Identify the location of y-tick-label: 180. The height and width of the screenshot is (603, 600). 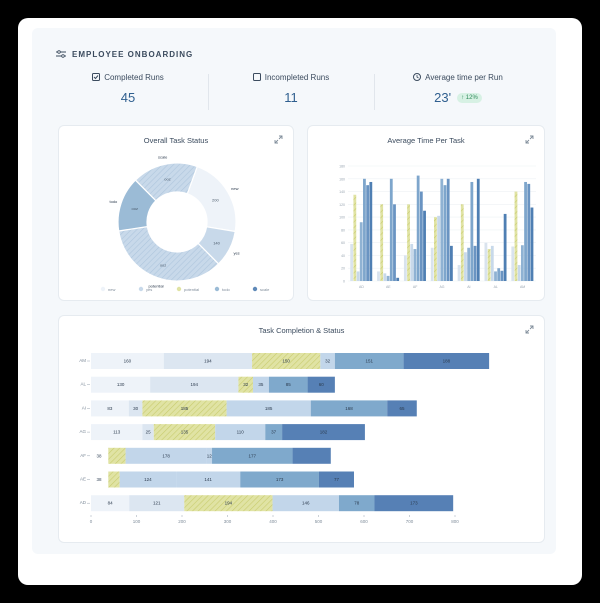
(342, 167).